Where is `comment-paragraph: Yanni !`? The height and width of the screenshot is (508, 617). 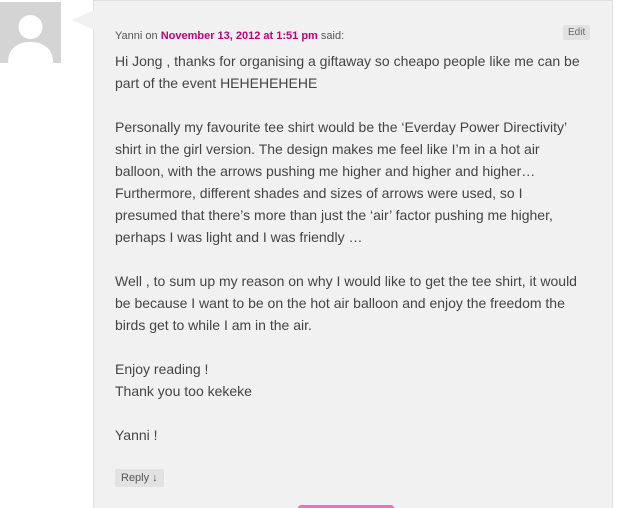
comment-paragraph: Yanni ! is located at coordinates (136, 435).